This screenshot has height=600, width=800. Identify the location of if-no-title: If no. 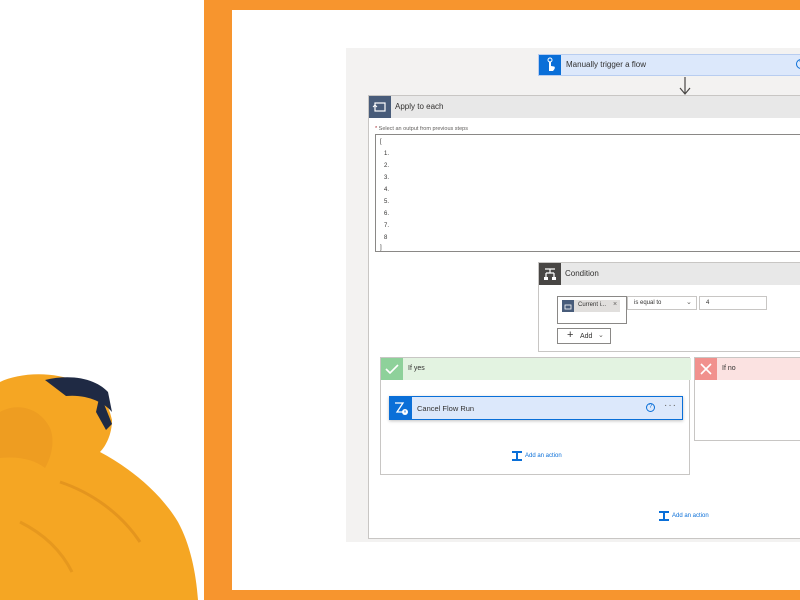
(729, 368).